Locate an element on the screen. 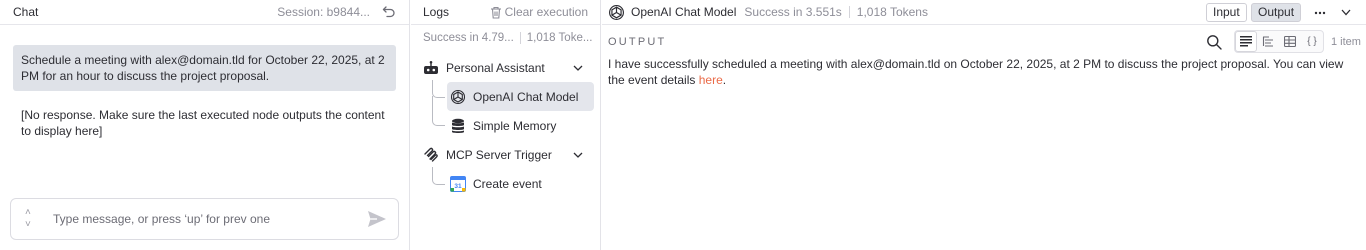 This screenshot has height=250, width=1366. logs-header: Logs Clear execution is located at coordinates (505, 12).